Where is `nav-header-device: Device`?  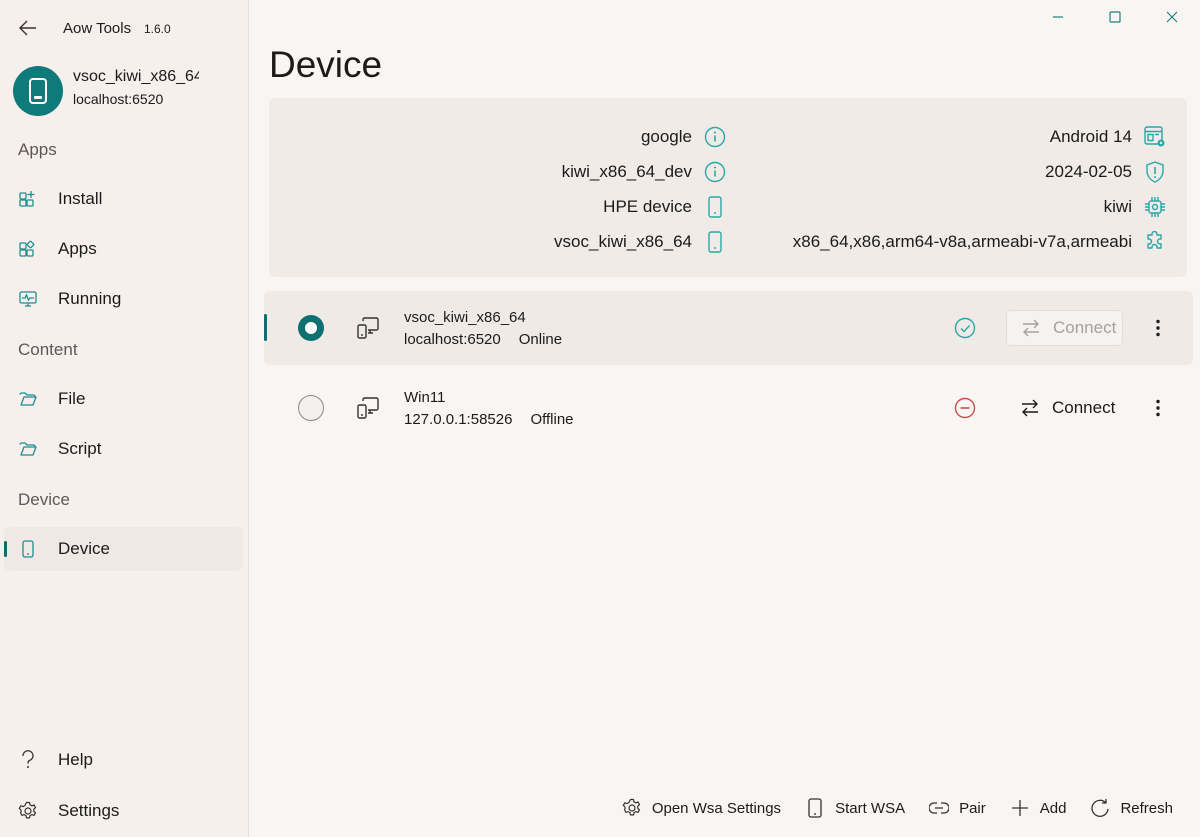 nav-header-device: Device is located at coordinates (44, 499).